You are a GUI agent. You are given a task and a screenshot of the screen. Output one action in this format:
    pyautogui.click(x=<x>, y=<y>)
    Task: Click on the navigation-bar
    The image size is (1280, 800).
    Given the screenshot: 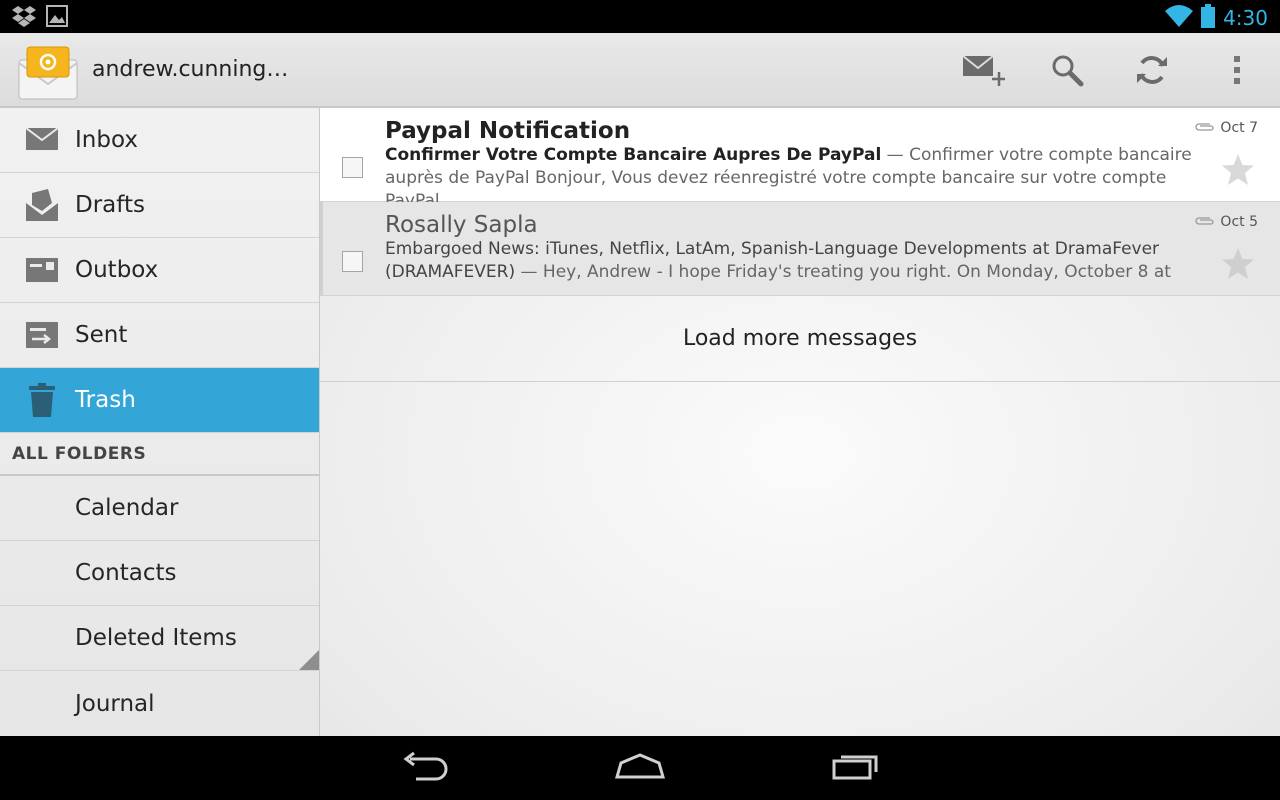 What is the action you would take?
    pyautogui.click(x=640, y=768)
    